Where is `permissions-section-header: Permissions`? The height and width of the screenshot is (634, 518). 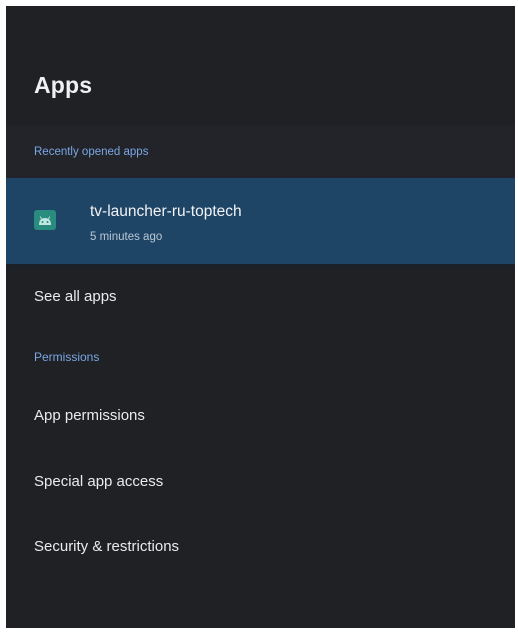 permissions-section-header: Permissions is located at coordinates (67, 357).